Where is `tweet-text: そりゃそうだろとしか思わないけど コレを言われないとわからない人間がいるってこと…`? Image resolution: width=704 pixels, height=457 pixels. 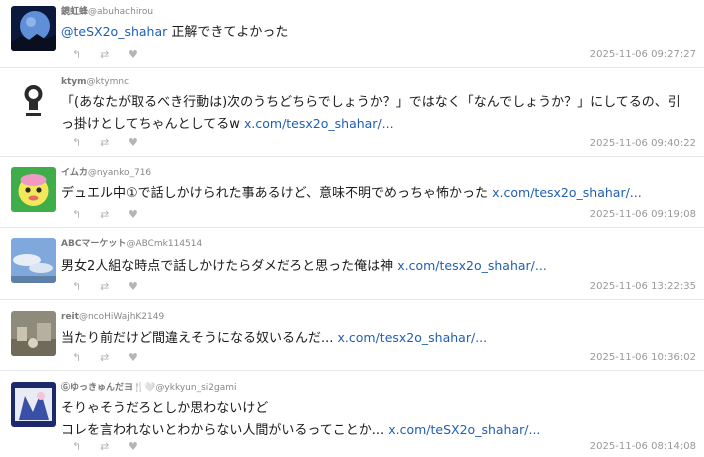 tweet-text: そりゃそうだろとしか思わないけど コレを言われないとわからない人間がいるってこと… is located at coordinates (300, 419).